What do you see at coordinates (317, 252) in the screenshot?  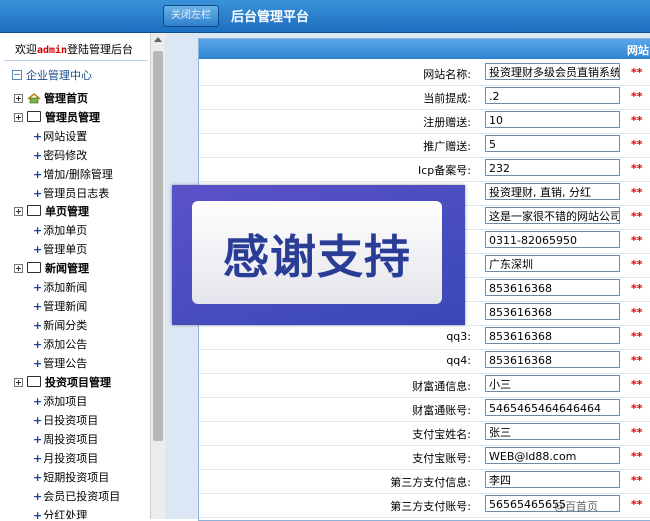 I see `thanks-banner-card: 感谢支持` at bounding box center [317, 252].